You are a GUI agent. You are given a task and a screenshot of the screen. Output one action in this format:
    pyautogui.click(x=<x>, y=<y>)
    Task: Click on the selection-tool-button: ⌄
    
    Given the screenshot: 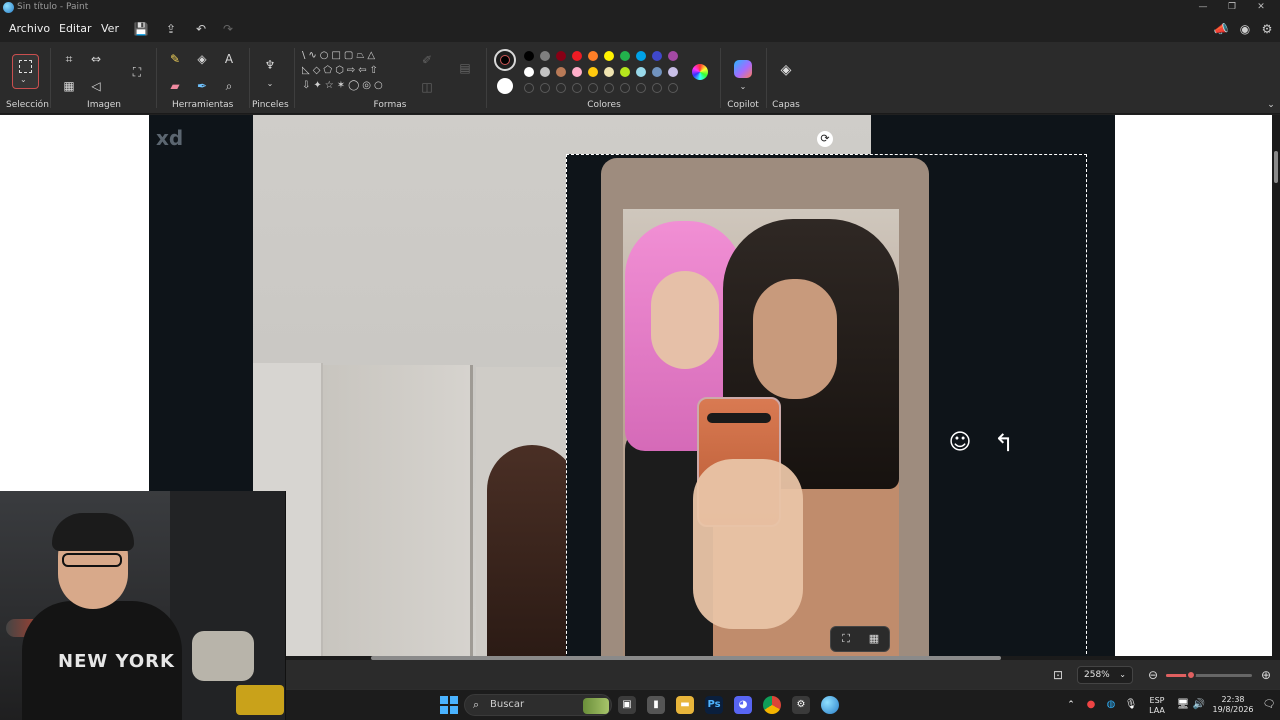 What is the action you would take?
    pyautogui.click(x=25, y=71)
    